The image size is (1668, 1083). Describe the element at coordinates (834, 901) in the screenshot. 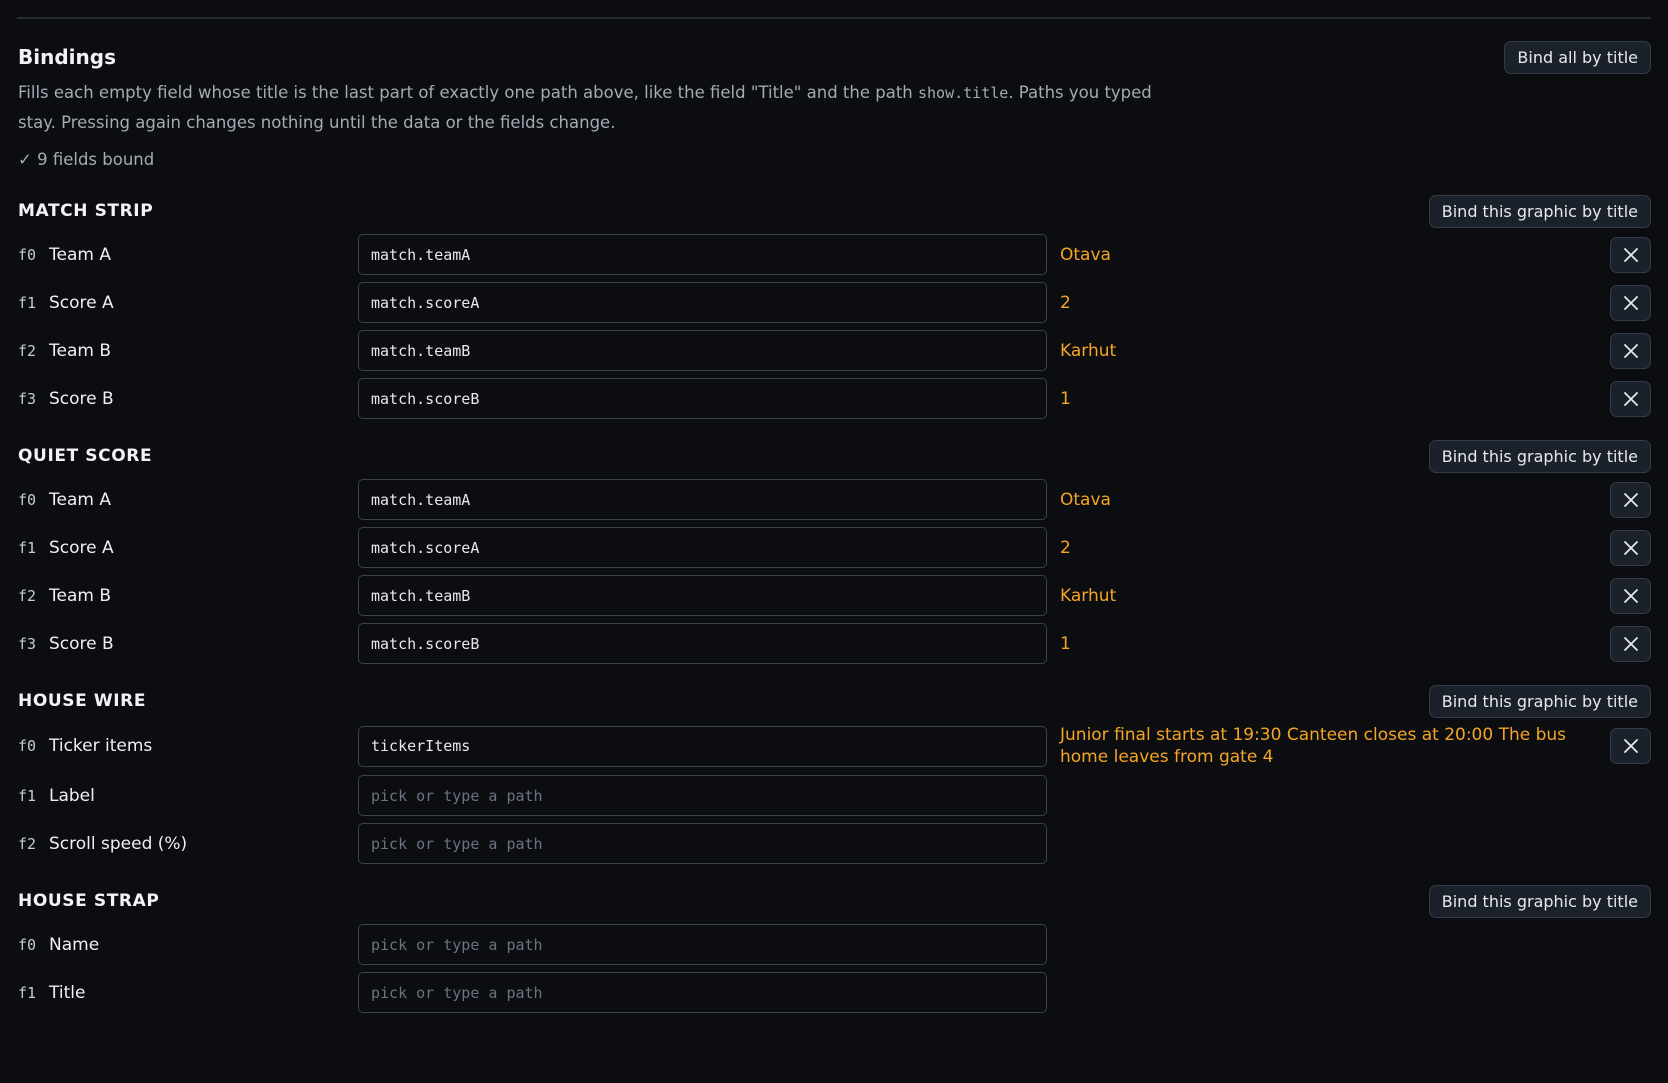

I see `section-header: HOUSE STRAP Bind this graphic by title` at that location.